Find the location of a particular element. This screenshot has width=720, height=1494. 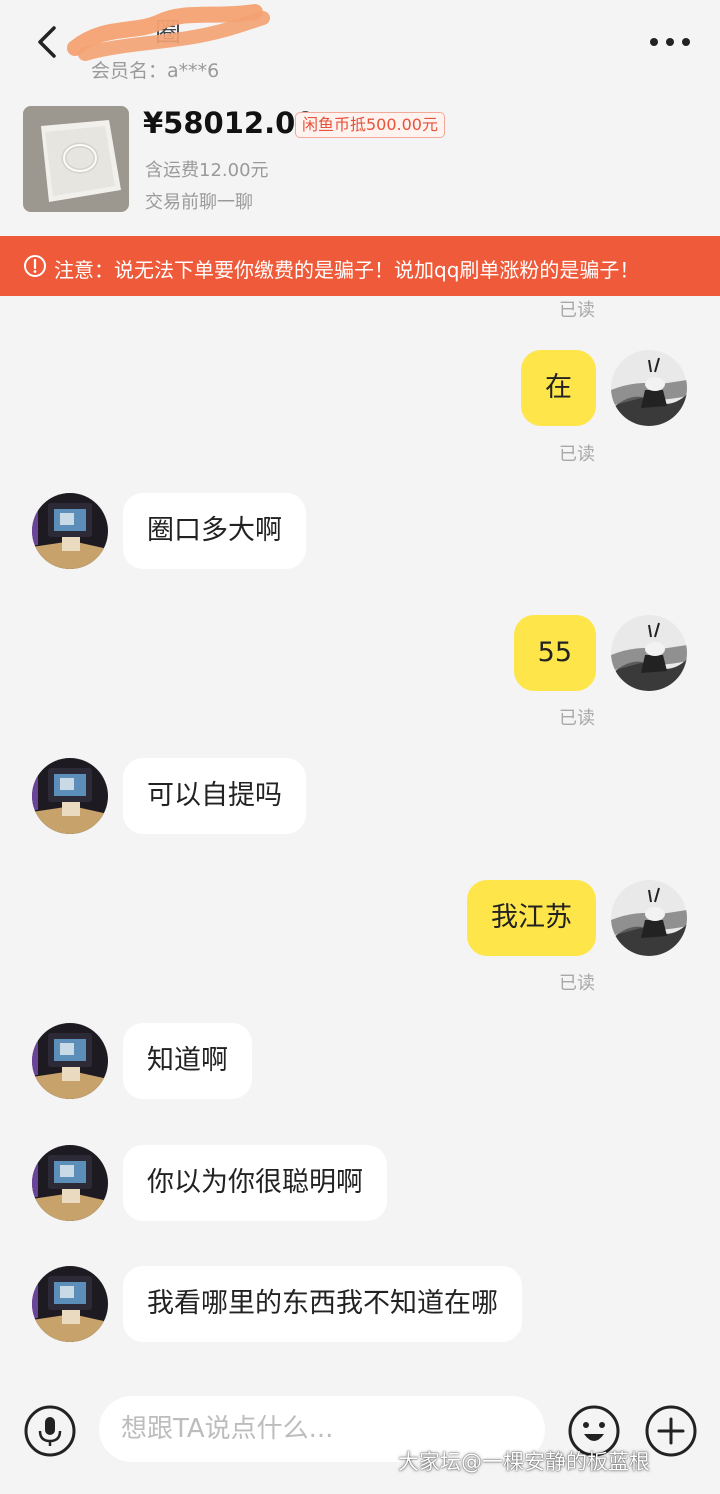

member-name: 会员名：a***6 is located at coordinates (155, 71).